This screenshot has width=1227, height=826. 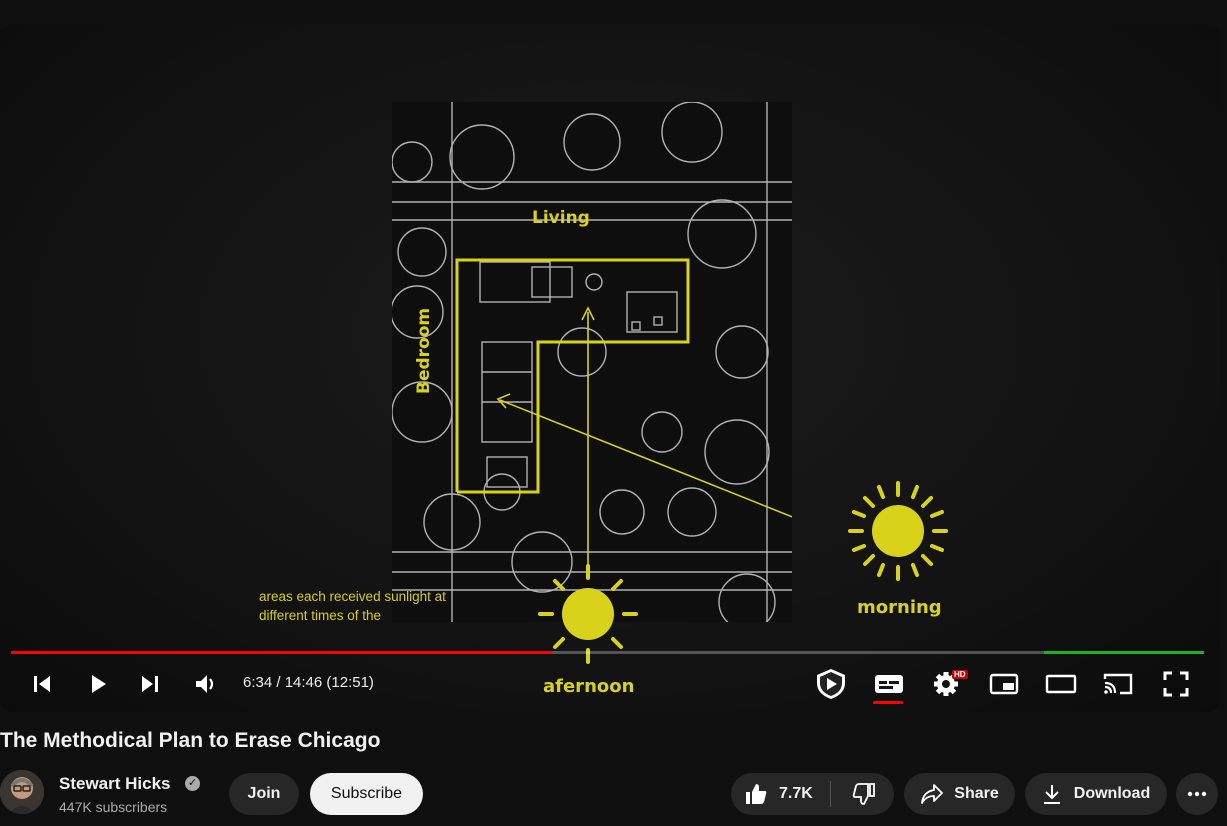 I want to click on previous-button, so click(x=42, y=684).